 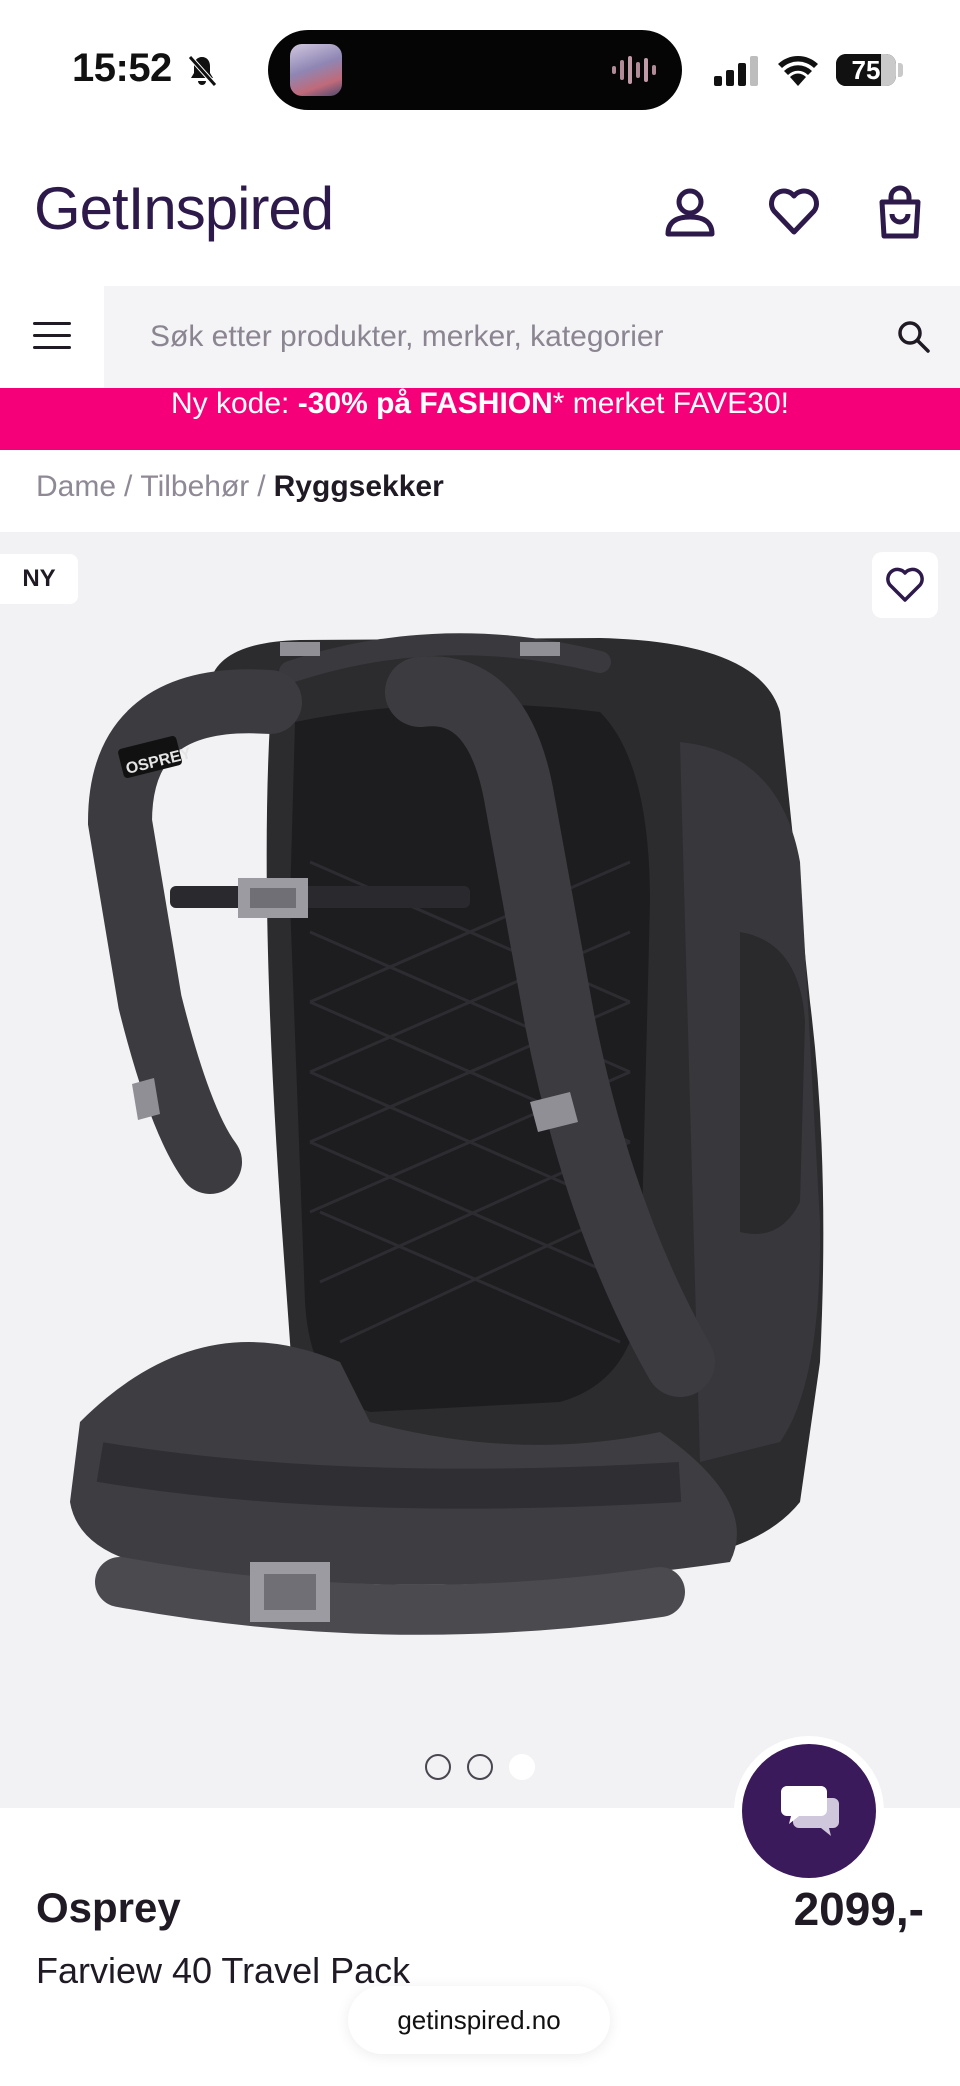 I want to click on gallery-dot-active, so click(x=522, y=1767).